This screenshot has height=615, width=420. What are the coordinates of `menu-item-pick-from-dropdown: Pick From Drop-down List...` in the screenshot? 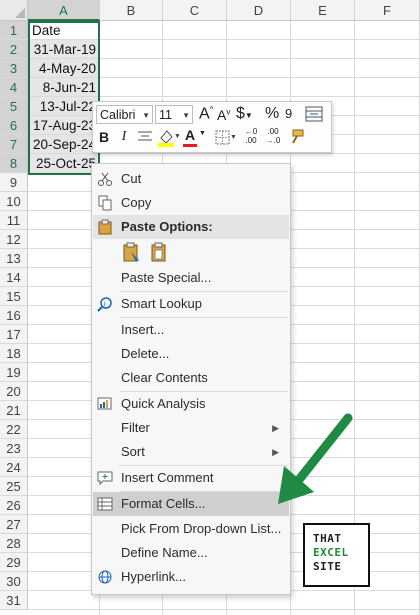 It's located at (191, 529).